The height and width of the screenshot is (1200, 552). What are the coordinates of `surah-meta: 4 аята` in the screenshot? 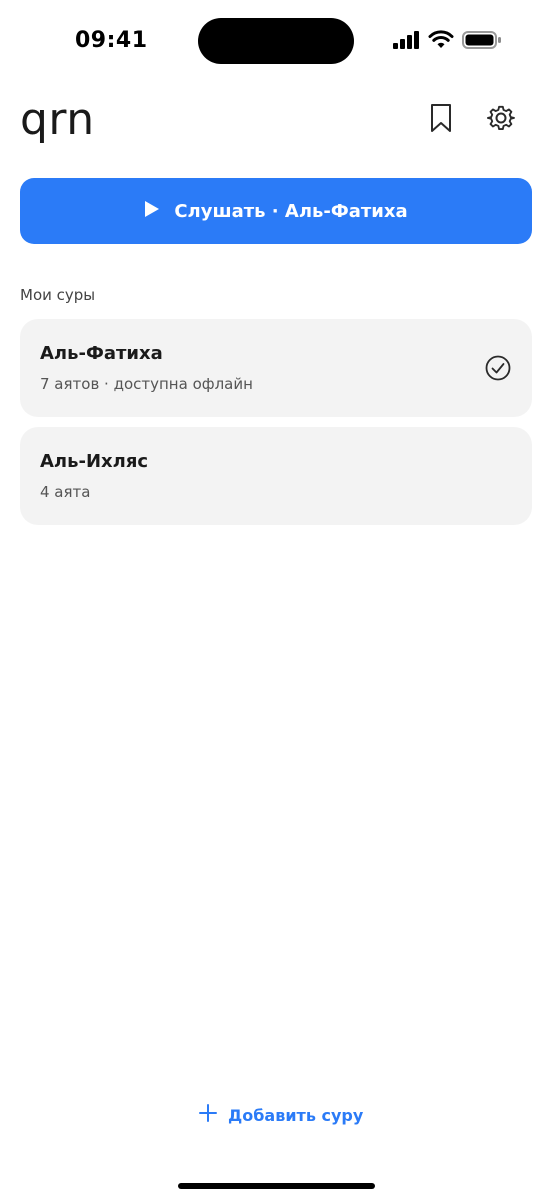 It's located at (65, 492).